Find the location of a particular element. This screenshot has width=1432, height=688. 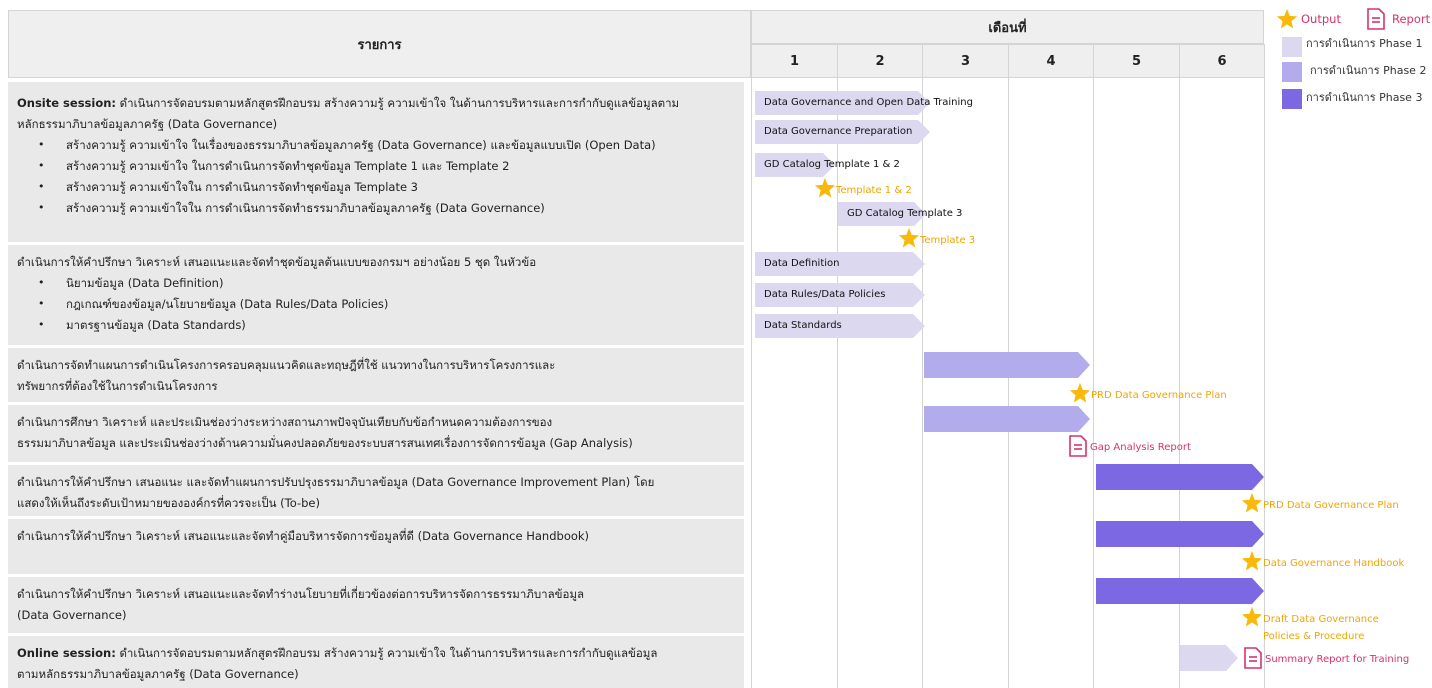

bar-label: Data Rules/Data Policies is located at coordinates (825, 294).